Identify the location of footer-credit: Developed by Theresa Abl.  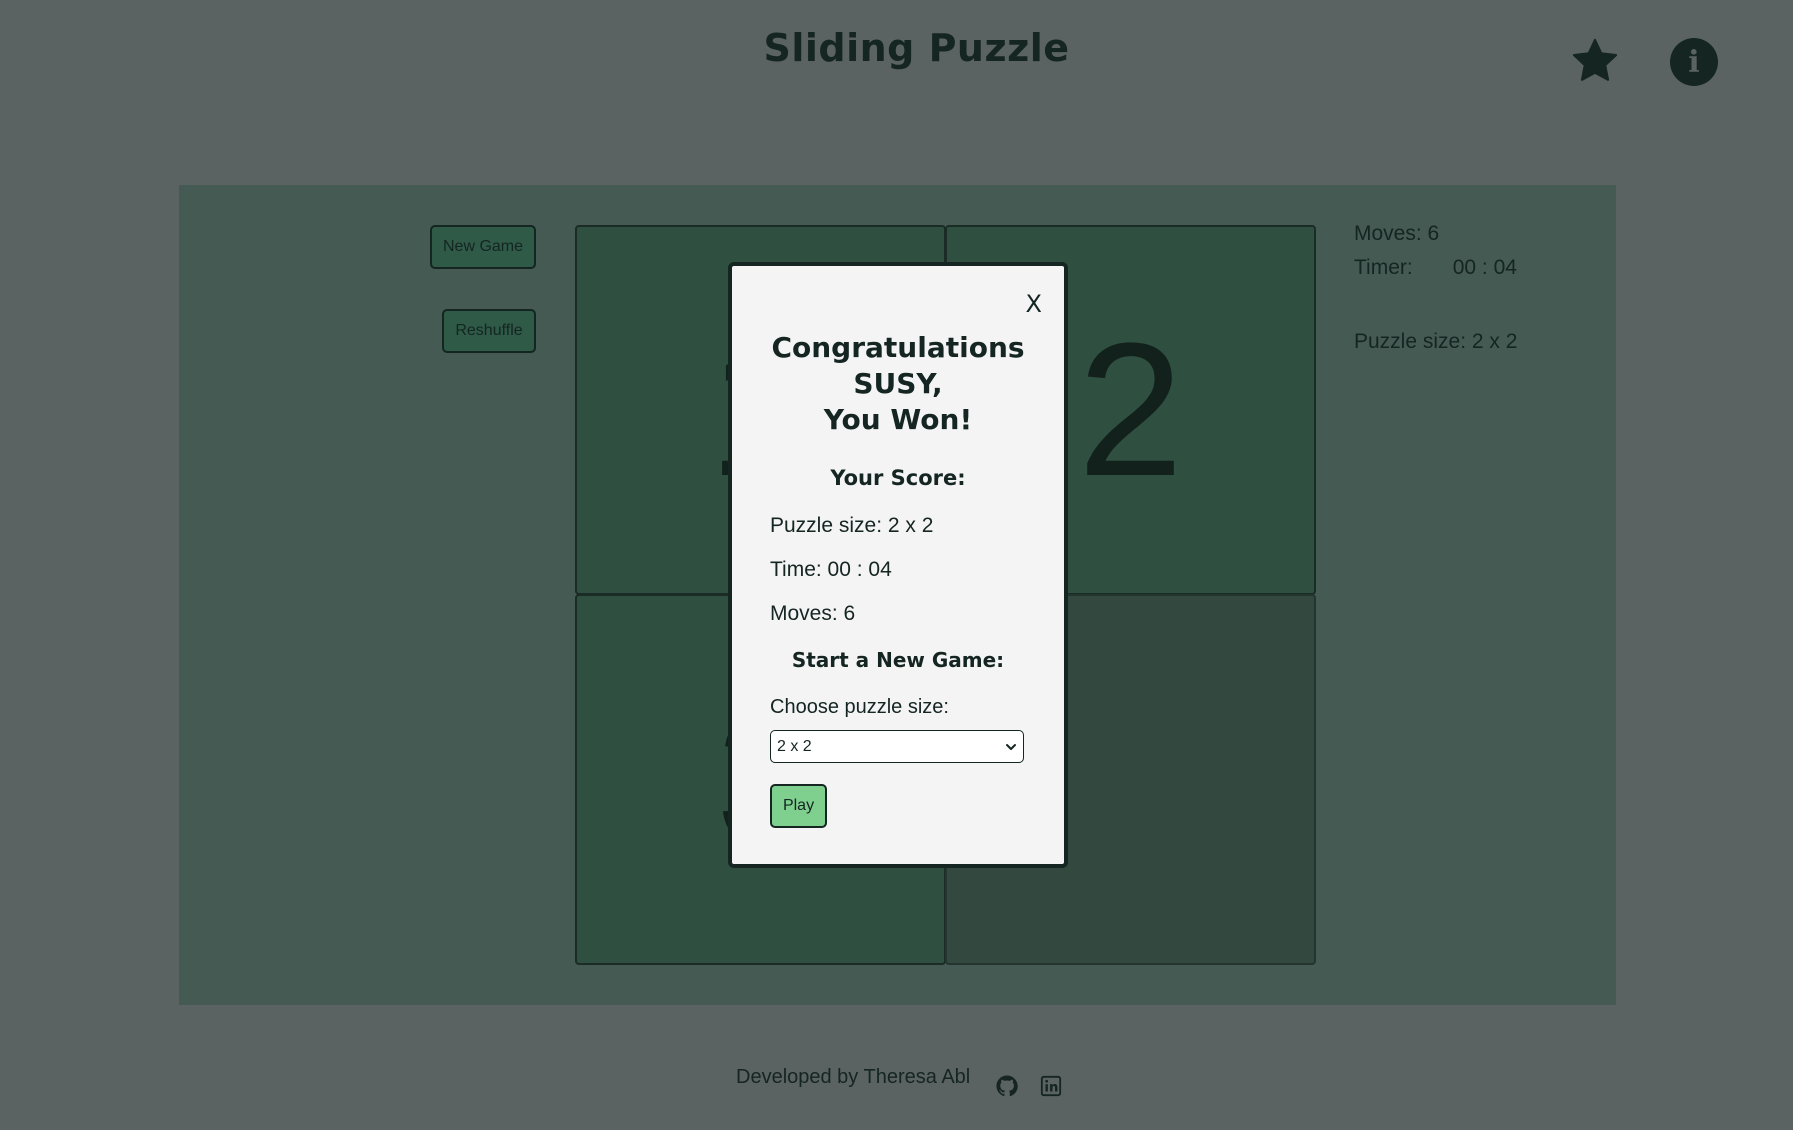
(853, 1076).